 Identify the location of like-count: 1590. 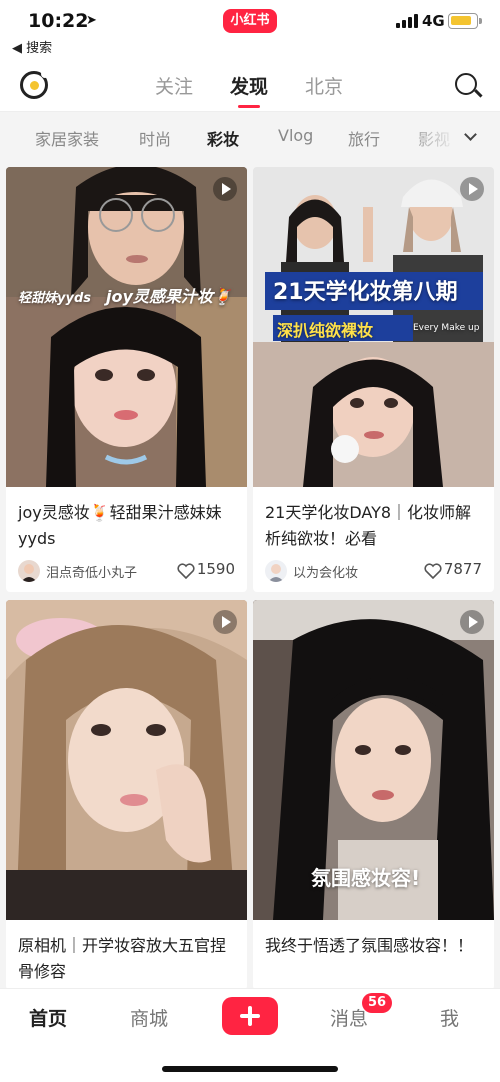
(215, 569).